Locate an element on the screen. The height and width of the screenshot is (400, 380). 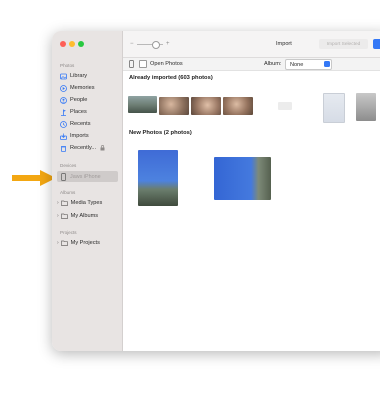
sidebar-section-albums: Albums is located at coordinates (68, 192).